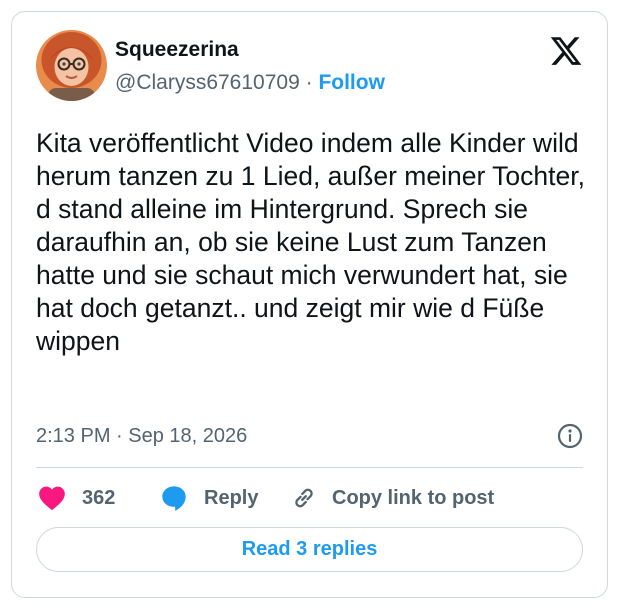 This screenshot has height=610, width=620. I want to click on divider, so click(309, 467).